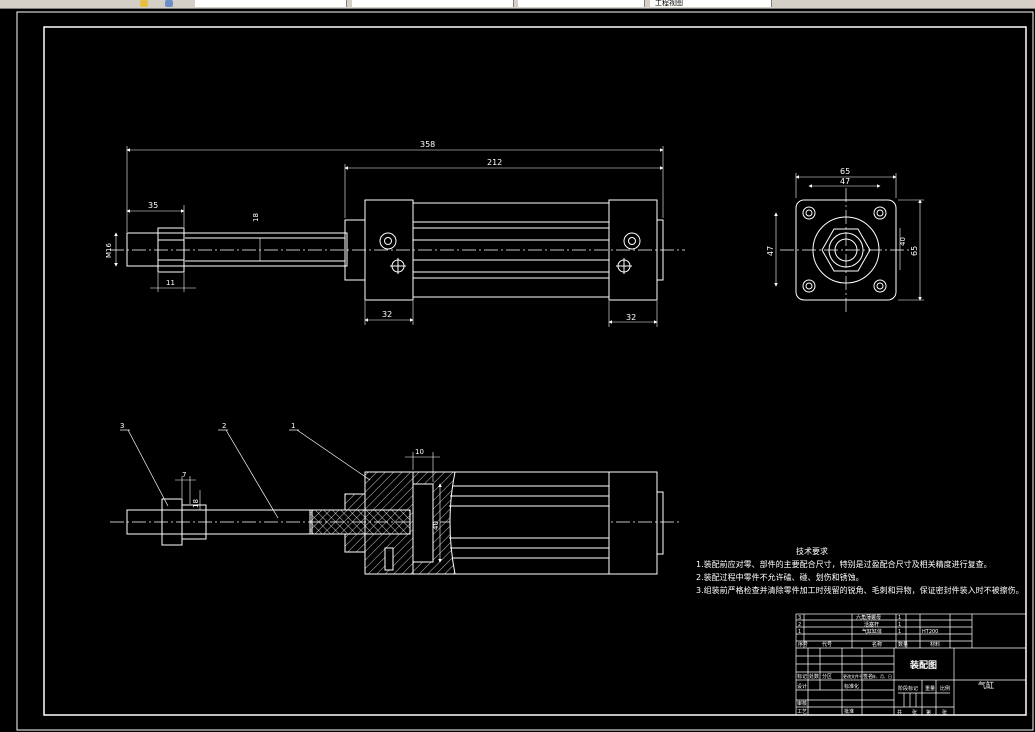 This screenshot has width=1035, height=732. What do you see at coordinates (844, 564) in the screenshot?
I see `notes-line: 1.装配前应对零、部件的主要配合尺寸，特别是过盈配合尺寸及相关精度进行复查。` at bounding box center [844, 564].